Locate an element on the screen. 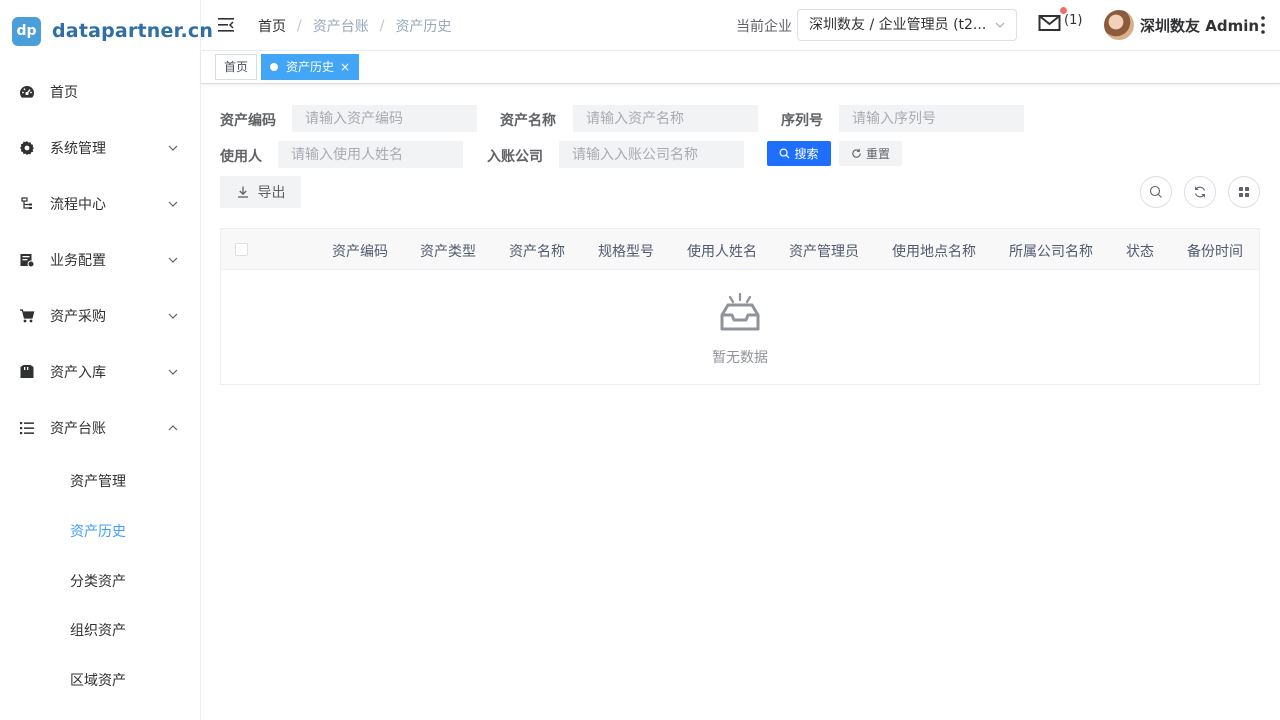  config-icon is located at coordinates (27, 260).